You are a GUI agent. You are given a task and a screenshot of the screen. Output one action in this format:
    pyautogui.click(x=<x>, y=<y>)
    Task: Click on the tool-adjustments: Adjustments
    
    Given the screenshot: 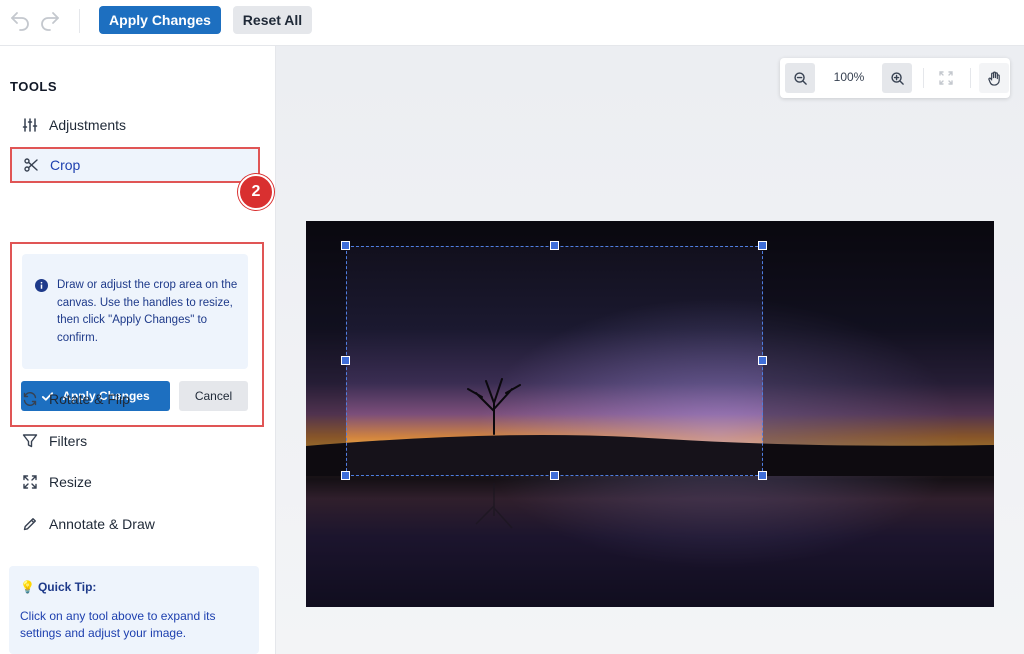 What is the action you would take?
    pyautogui.click(x=135, y=125)
    